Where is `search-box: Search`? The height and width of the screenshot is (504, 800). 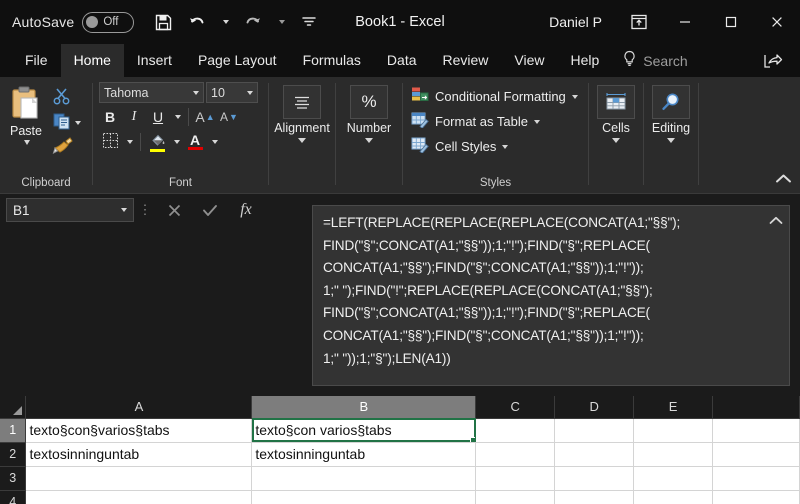
search-box: Search is located at coordinates (654, 60).